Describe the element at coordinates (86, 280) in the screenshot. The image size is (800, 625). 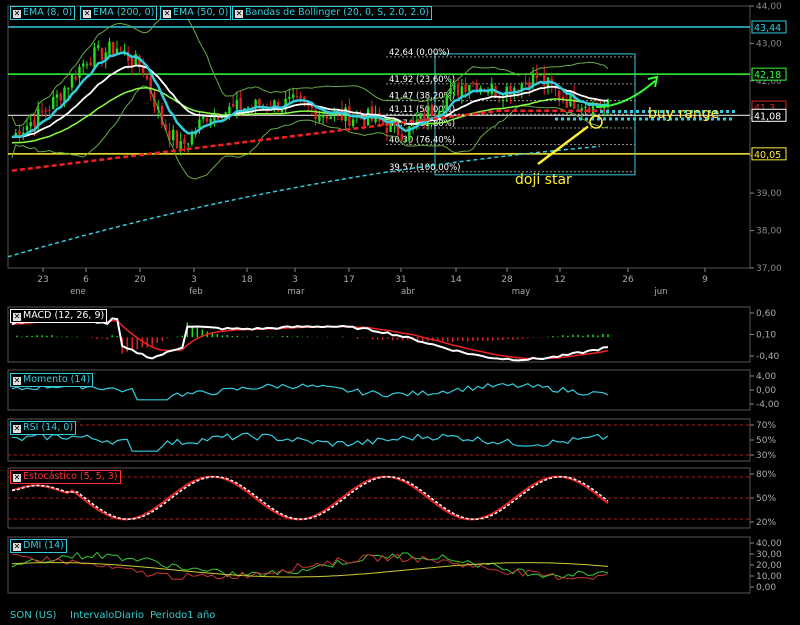
I see `x-tick-label: 6` at that location.